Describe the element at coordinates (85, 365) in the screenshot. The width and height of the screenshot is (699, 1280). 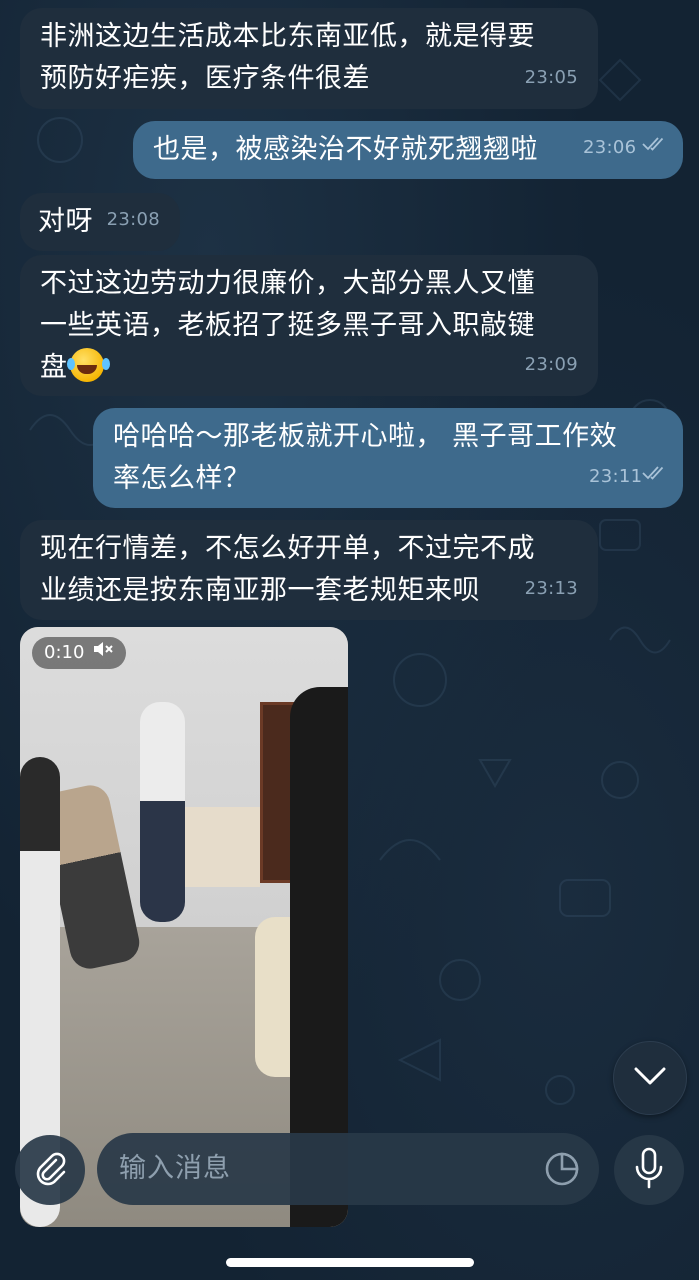
I see `face-with-tears-of-joy-icon` at that location.